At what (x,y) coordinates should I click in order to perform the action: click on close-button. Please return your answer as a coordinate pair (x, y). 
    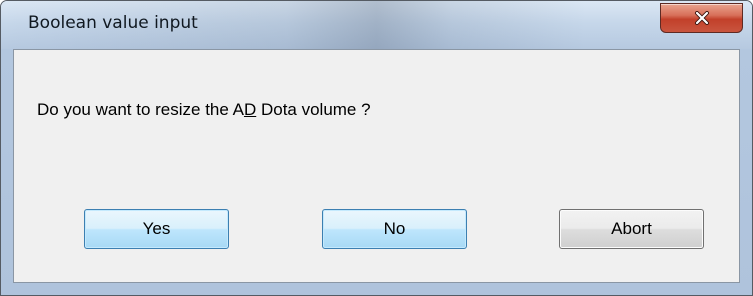
    Looking at the image, I should click on (701, 18).